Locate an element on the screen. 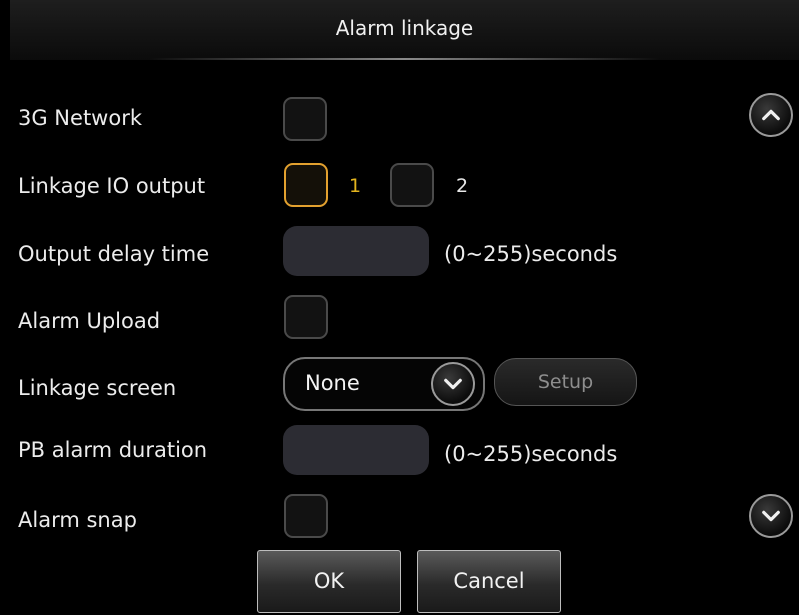  dialog-title: Alarm linkage is located at coordinates (404, 28).